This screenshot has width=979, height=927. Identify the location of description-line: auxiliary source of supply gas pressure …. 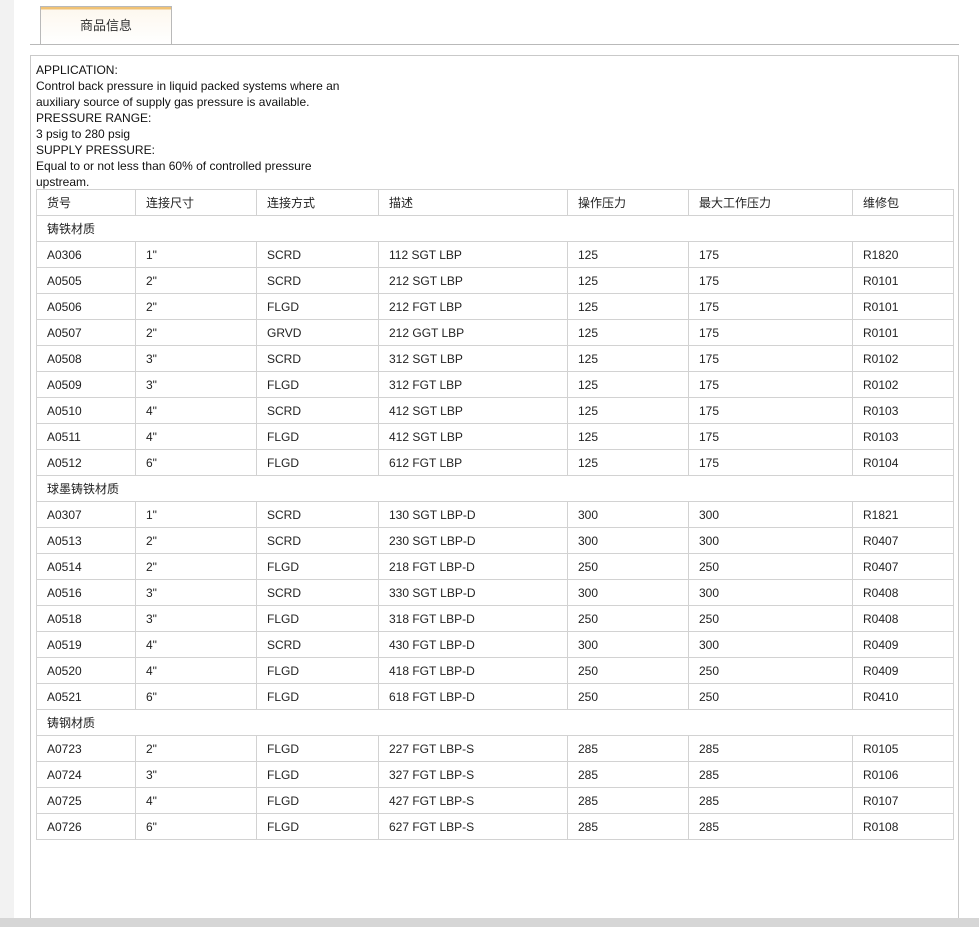
(173, 102).